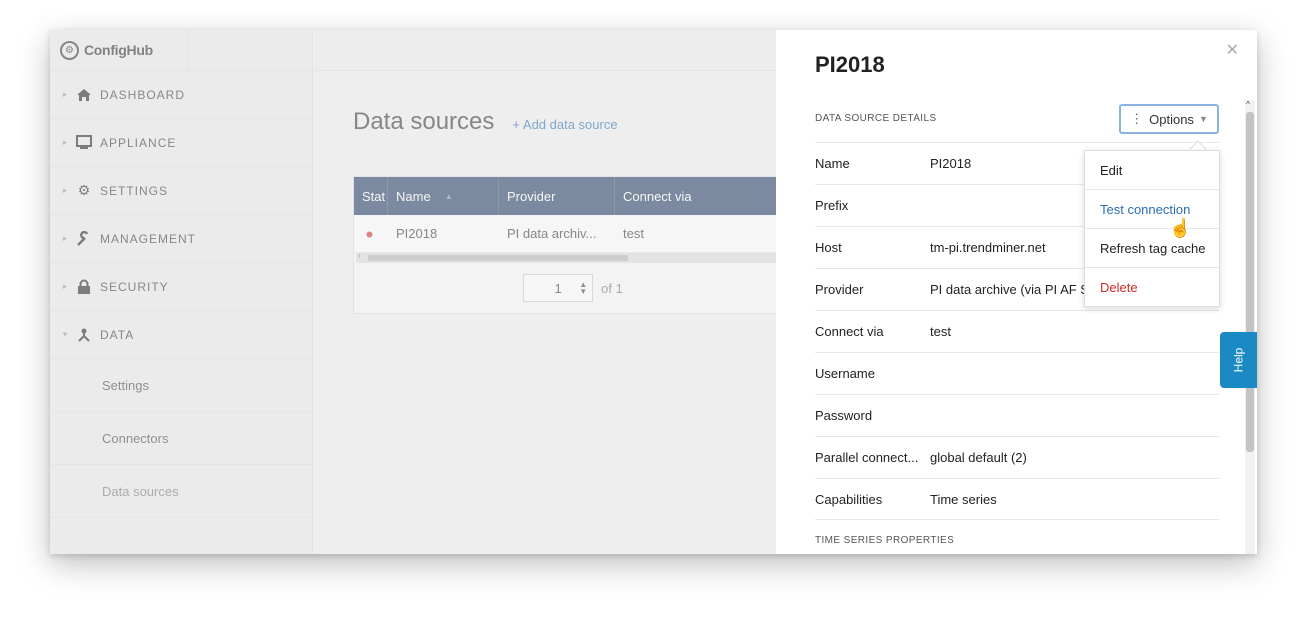 Image resolution: width=1307 pixels, height=624 pixels. Describe the element at coordinates (1250, 282) in the screenshot. I see `scrollbar-thumb` at that location.